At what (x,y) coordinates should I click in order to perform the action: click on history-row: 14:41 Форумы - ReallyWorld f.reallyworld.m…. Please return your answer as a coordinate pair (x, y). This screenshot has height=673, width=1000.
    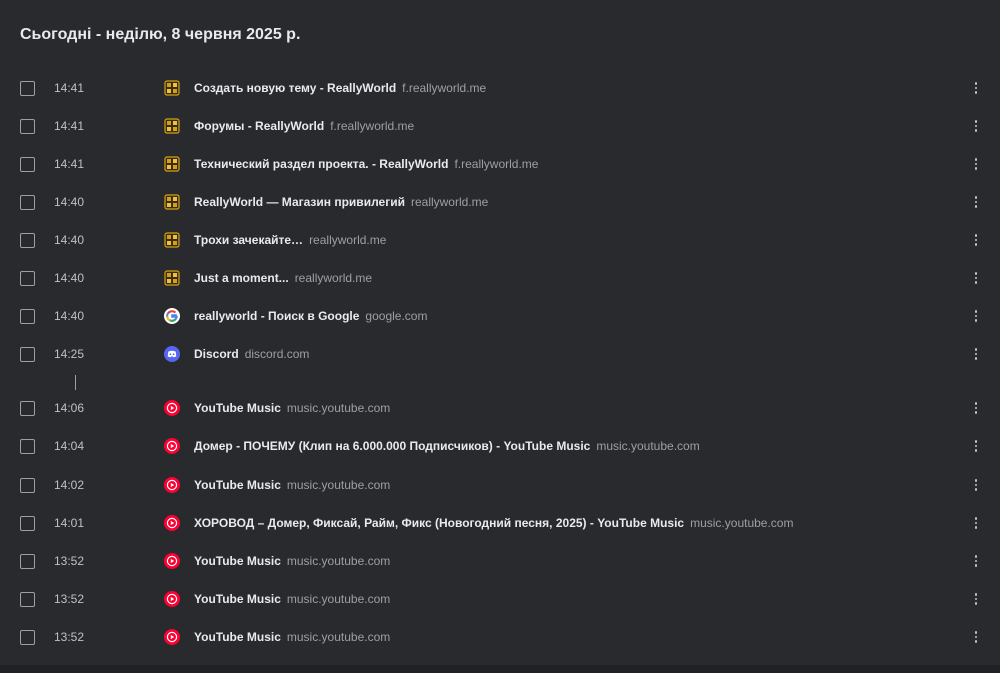
    Looking at the image, I should click on (500, 127).